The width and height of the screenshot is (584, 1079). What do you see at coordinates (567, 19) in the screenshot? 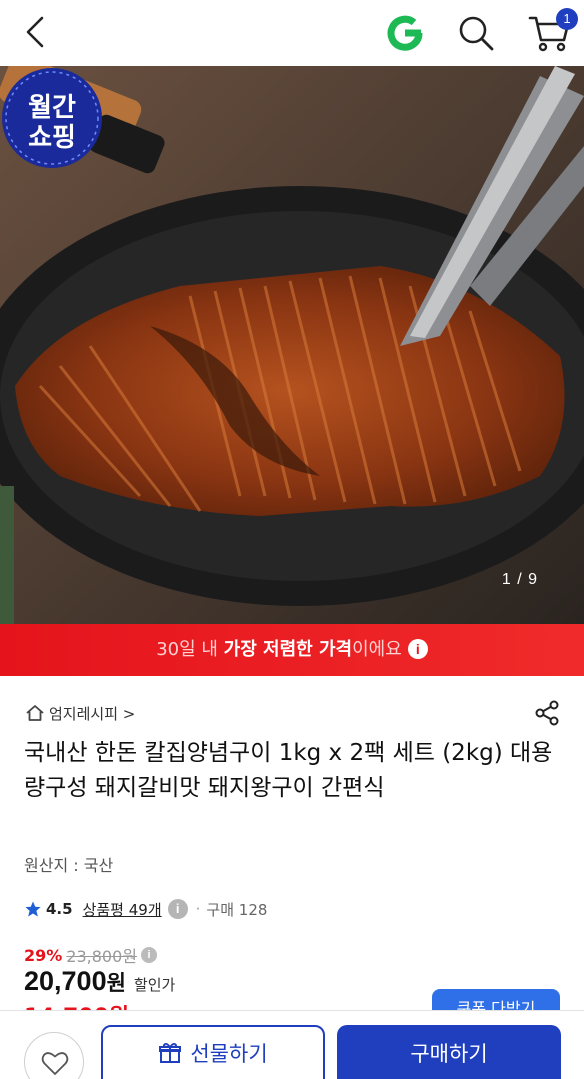
I see `cart-count-badge: 1` at bounding box center [567, 19].